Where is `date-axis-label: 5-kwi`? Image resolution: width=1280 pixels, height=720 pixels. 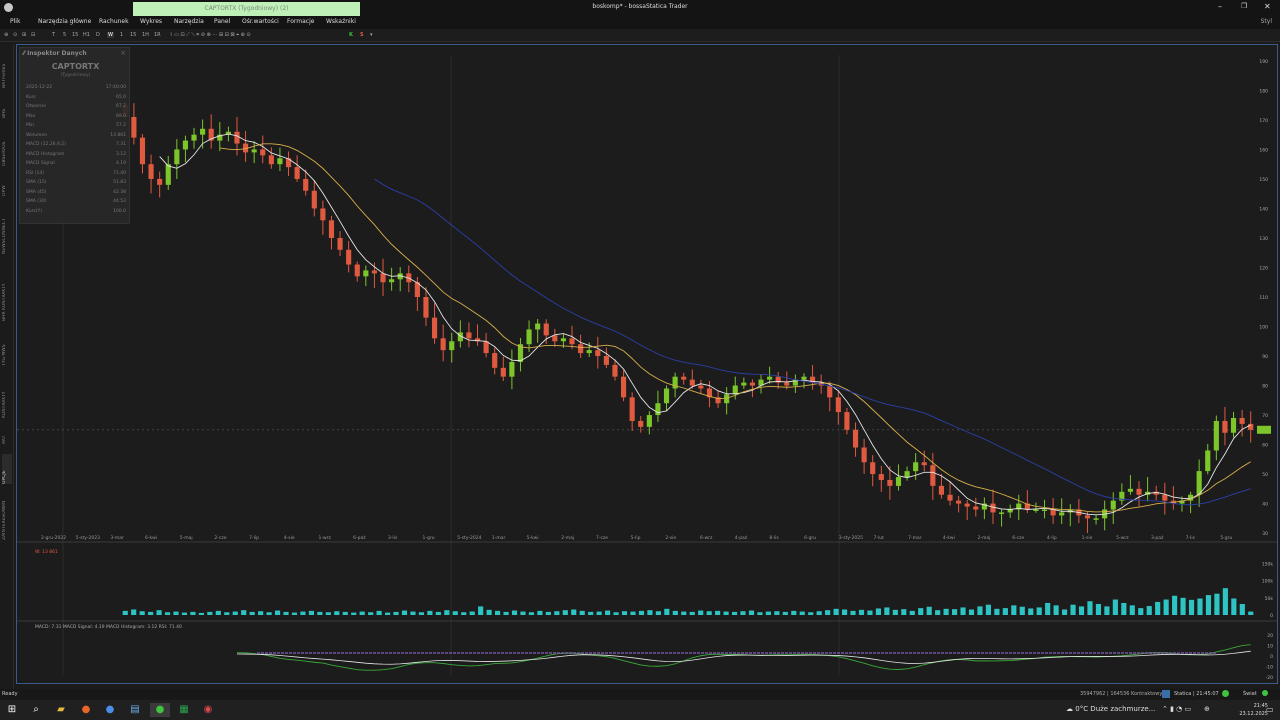 date-axis-label: 5-kwi is located at coordinates (533, 538).